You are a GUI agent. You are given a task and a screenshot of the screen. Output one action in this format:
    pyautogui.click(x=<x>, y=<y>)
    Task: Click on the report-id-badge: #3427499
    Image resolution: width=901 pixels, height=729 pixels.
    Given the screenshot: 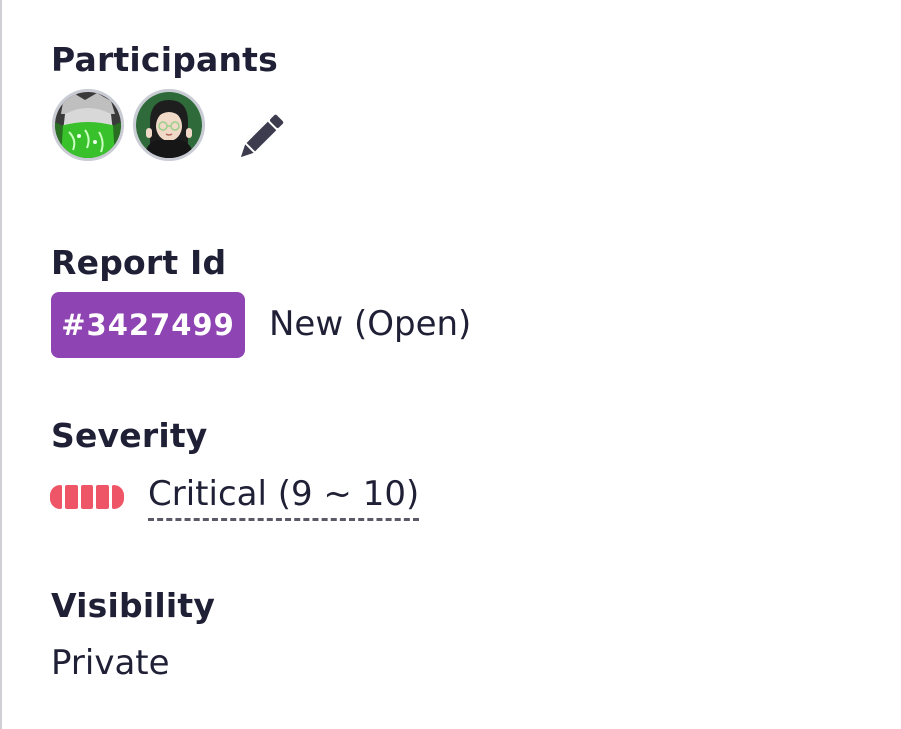 What is the action you would take?
    pyautogui.click(x=148, y=325)
    